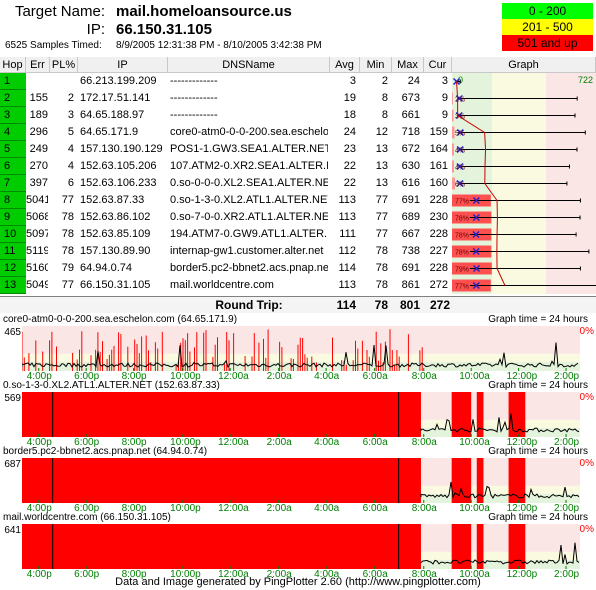 This screenshot has height=590, width=596. What do you see at coordinates (585, 80) in the screenshot?
I see `graph-scale-max: 722` at bounding box center [585, 80].